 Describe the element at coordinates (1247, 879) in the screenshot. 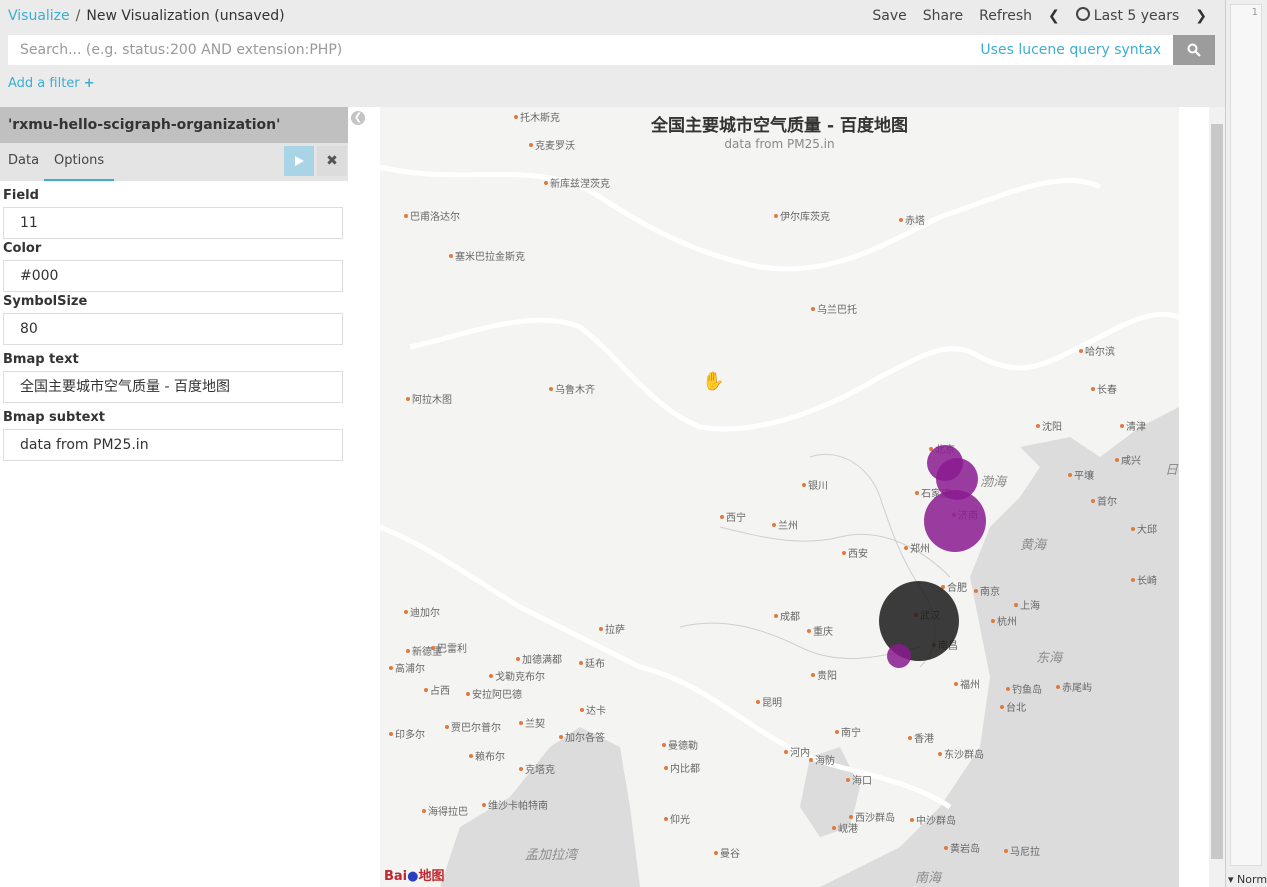

I see `editor-mode-select: ▾ Normal` at that location.